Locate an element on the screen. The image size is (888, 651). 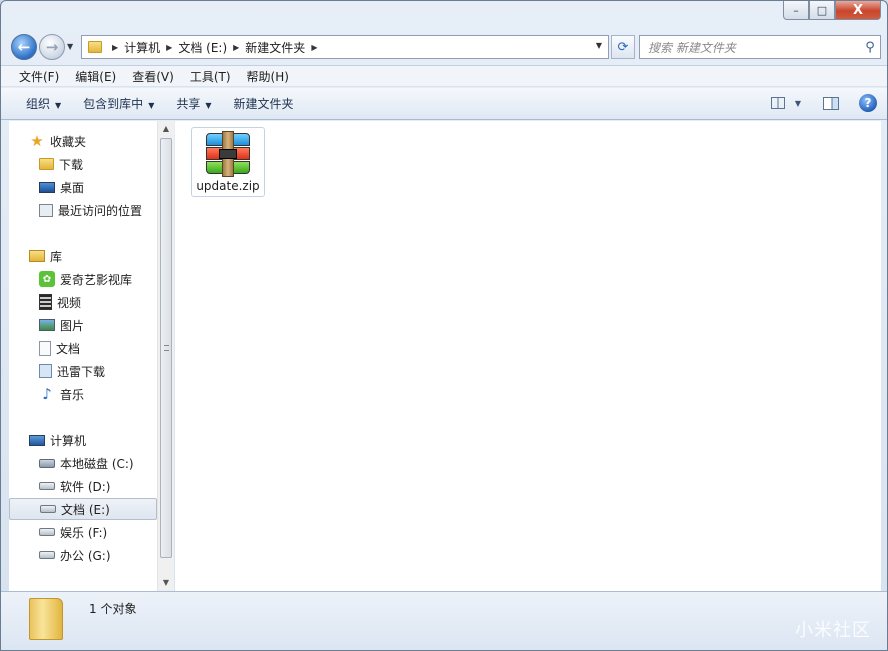
breadcrumb-new-folder: 新建文件夹 is located at coordinates (275, 47).